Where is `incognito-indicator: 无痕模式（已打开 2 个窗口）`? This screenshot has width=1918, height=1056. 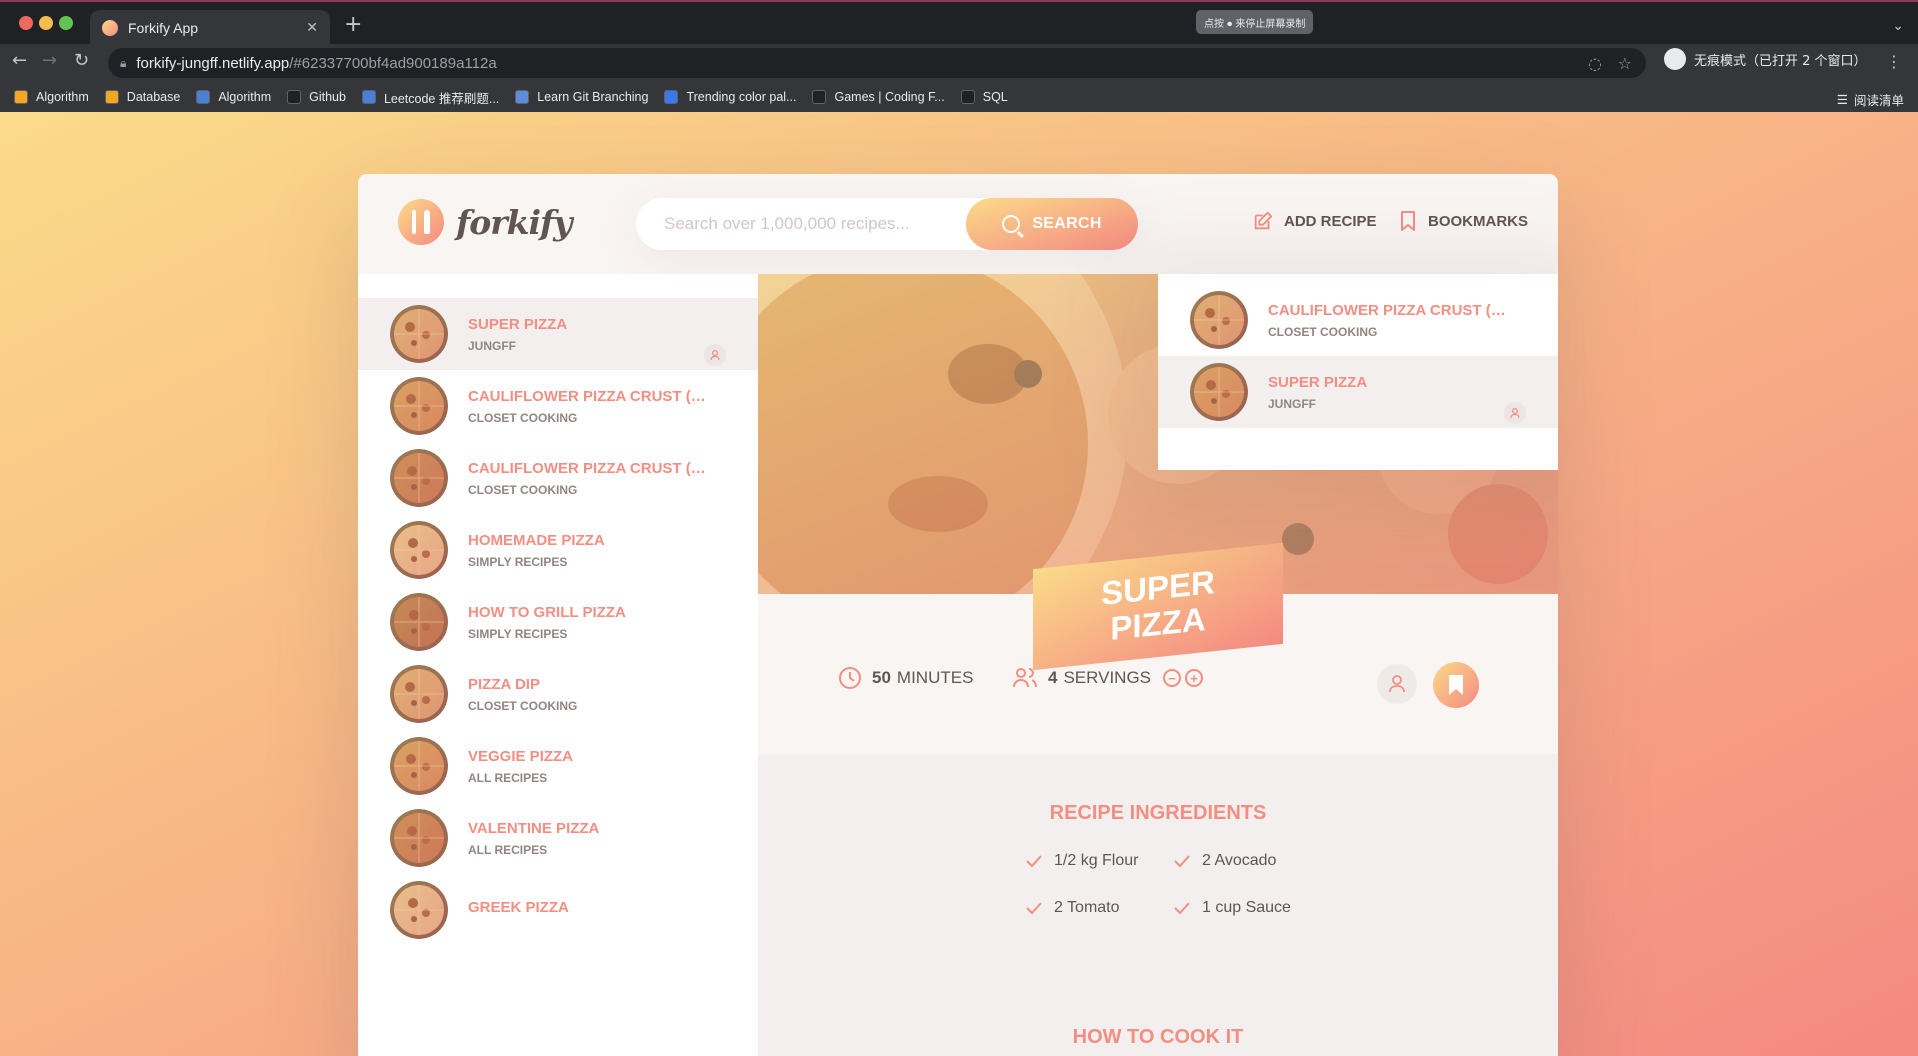
incognito-indicator: 无痕模式（已打开 2 个窗口） is located at coordinates (1765, 59).